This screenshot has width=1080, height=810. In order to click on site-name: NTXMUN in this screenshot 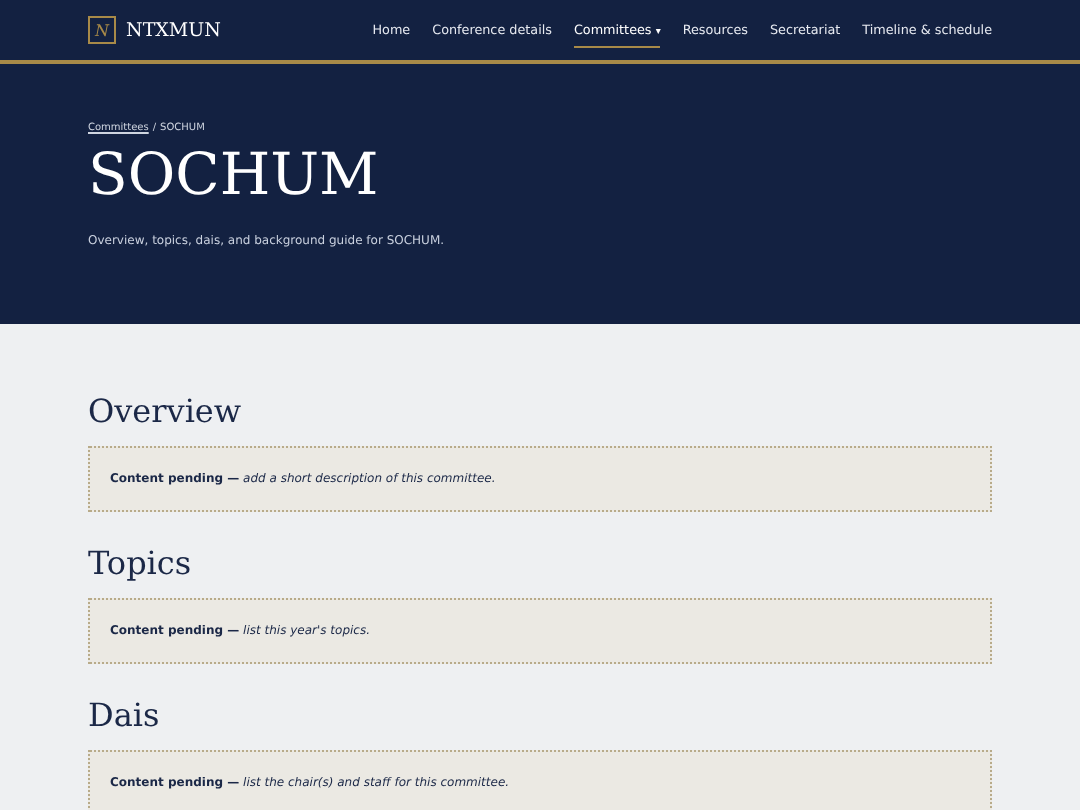, I will do `click(173, 30)`.